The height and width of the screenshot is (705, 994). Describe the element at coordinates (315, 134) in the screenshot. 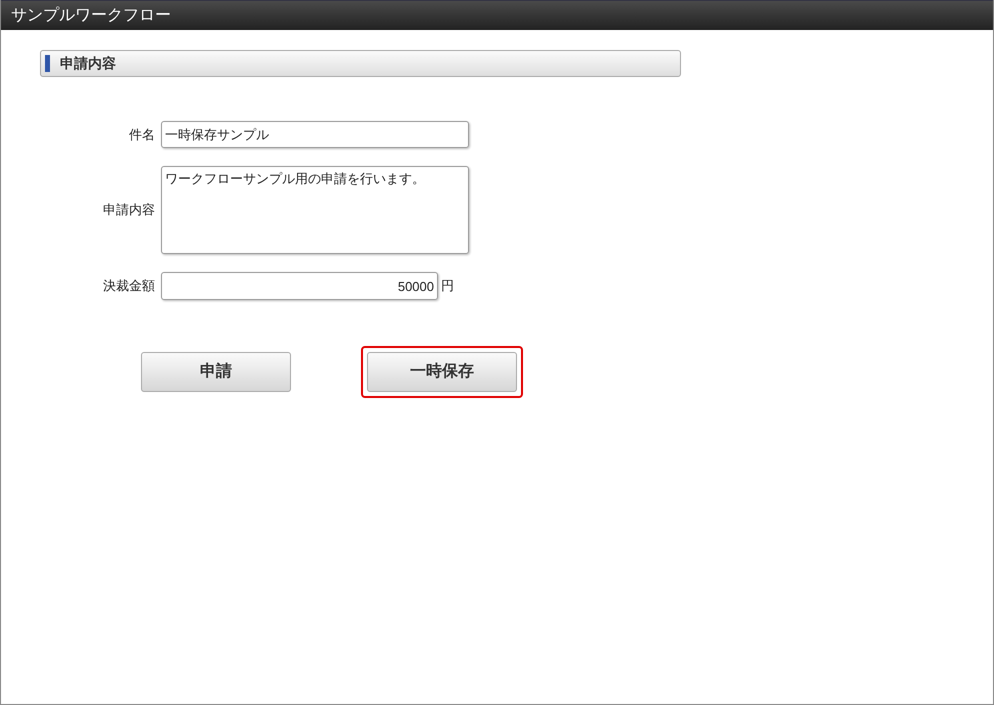

I see `input-field: 一時保存サンプル` at that location.